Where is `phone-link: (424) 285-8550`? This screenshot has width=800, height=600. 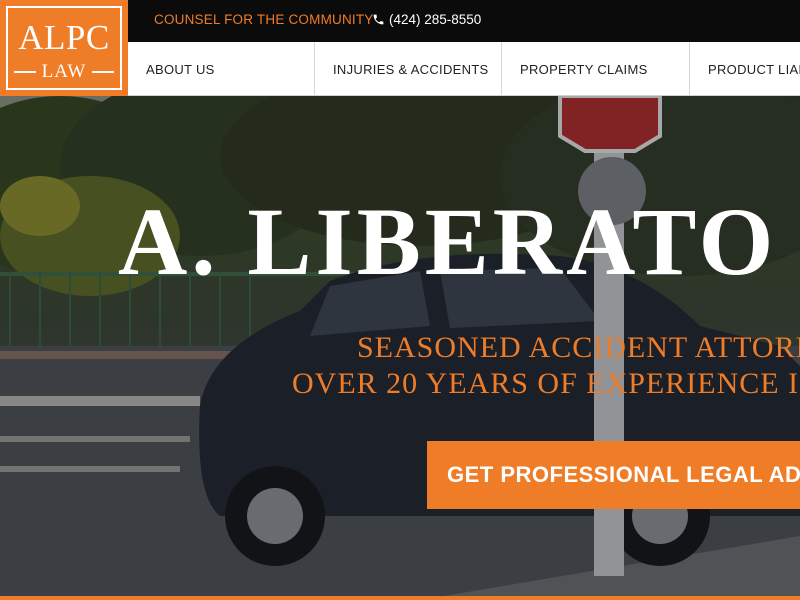 phone-link: (424) 285-8550 is located at coordinates (426, 19).